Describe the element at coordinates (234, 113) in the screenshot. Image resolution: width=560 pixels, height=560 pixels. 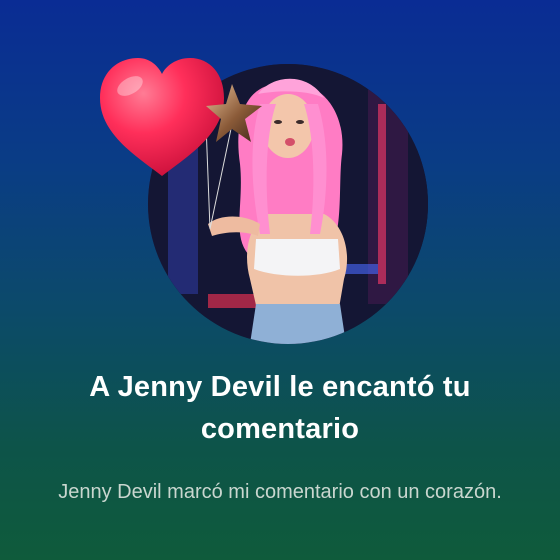
I see `star-balloon-icon` at that location.